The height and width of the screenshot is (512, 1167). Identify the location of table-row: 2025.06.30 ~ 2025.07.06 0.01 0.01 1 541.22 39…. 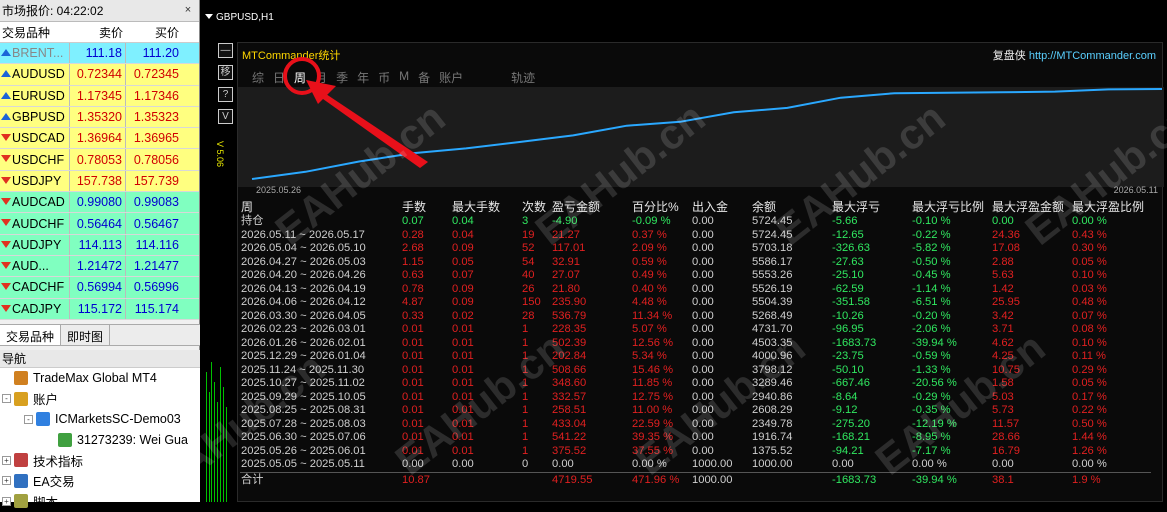
(695, 438).